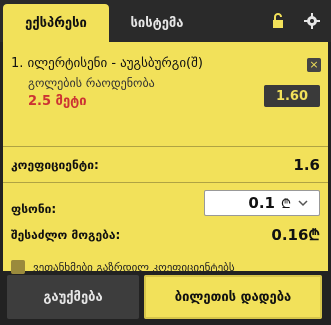 This screenshot has height=325, width=331. I want to click on bet-event-title: 1. ილერტისენი - აუგსბურგი(შ), so click(107, 63).